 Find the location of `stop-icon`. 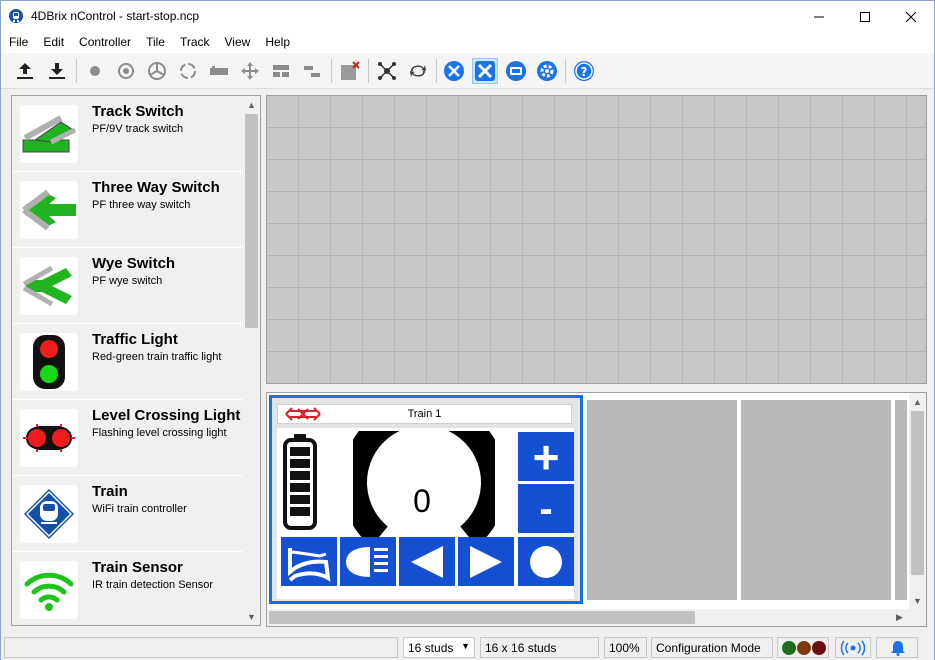

stop-icon is located at coordinates (546, 561).